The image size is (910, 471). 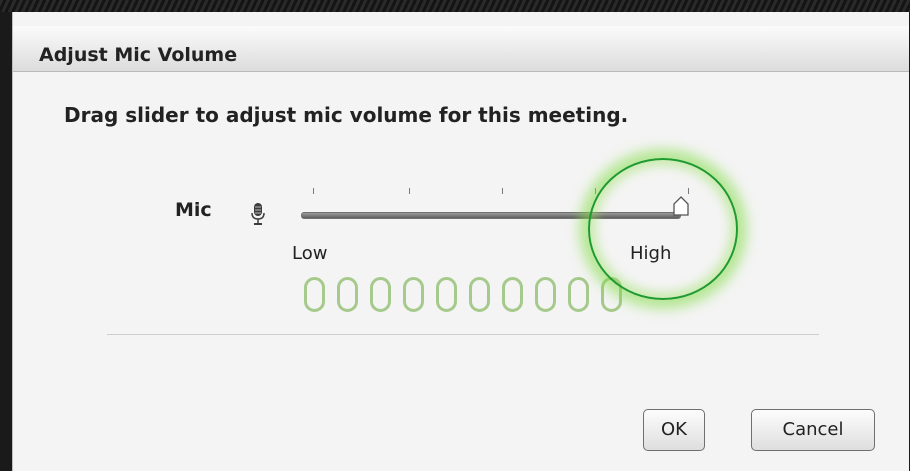 I want to click on ok-button: OK, so click(x=674, y=430).